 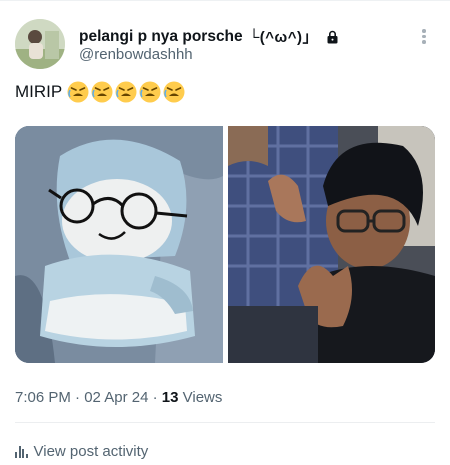 I want to click on top-border, so click(x=225, y=0).